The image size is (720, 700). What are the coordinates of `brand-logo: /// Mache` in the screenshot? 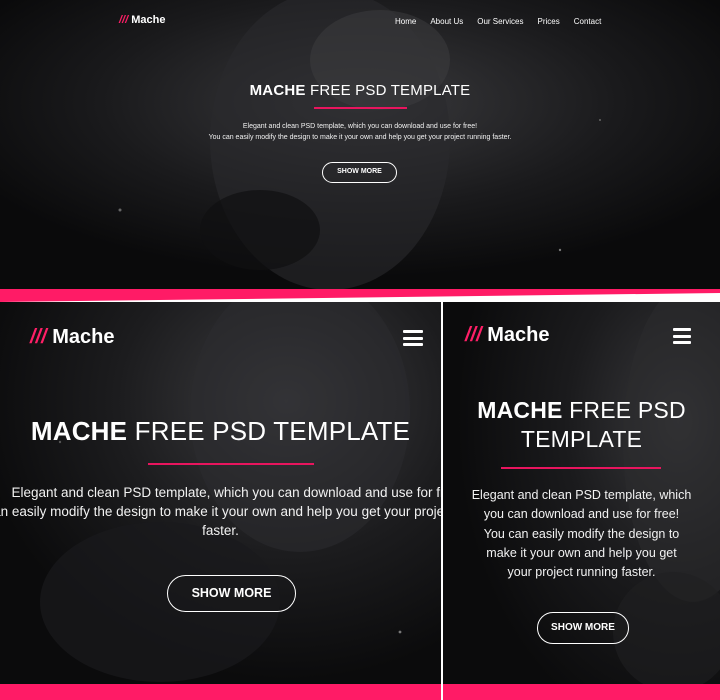 It's located at (142, 20).